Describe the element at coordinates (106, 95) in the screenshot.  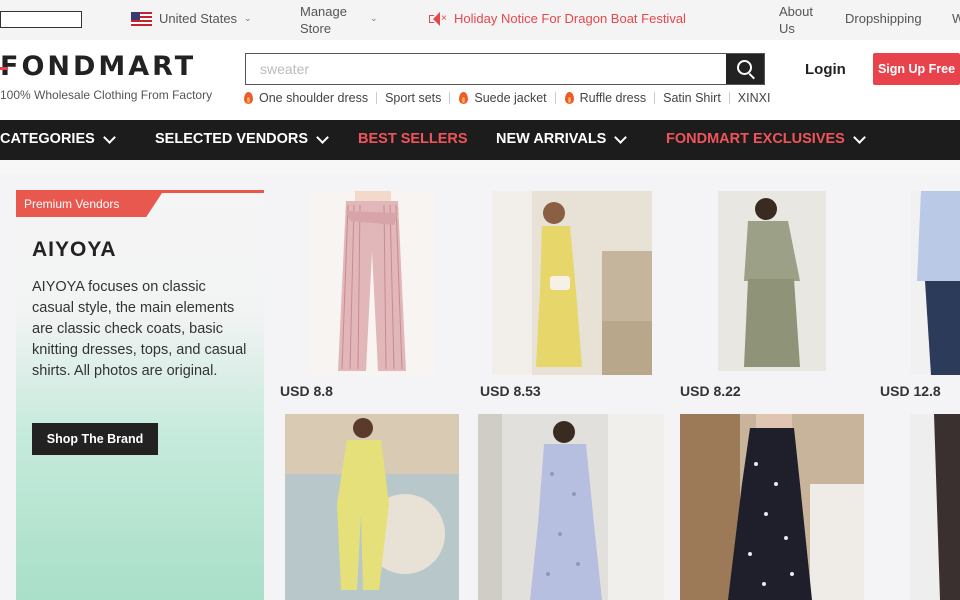
I see `tagline: 100% Wholesale Clothing From Factory` at that location.